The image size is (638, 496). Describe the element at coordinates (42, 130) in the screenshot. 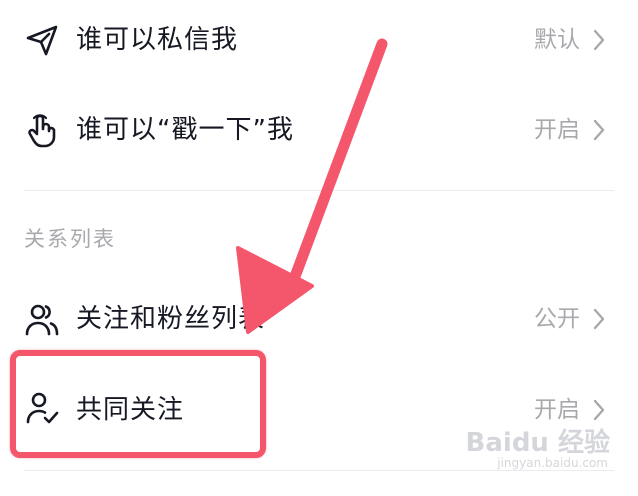

I see `poke-hand-icon` at that location.